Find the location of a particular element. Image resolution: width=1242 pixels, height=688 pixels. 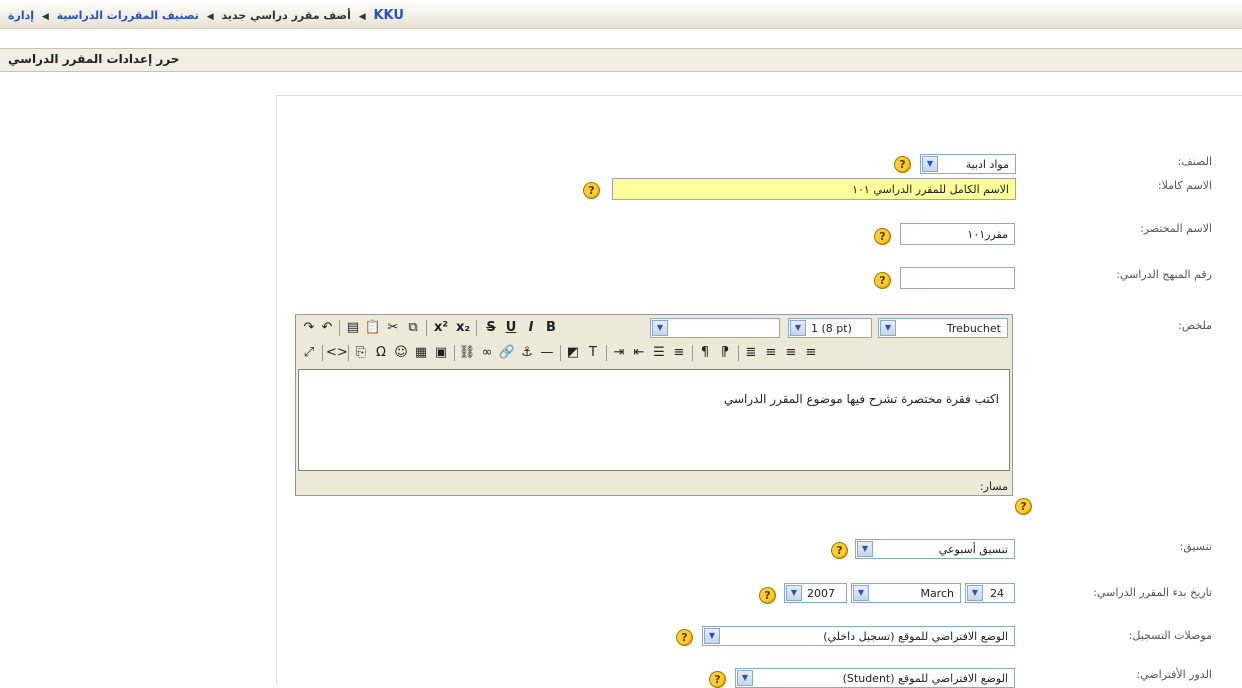

category-select: مواد ادبية ▼ is located at coordinates (968, 164).